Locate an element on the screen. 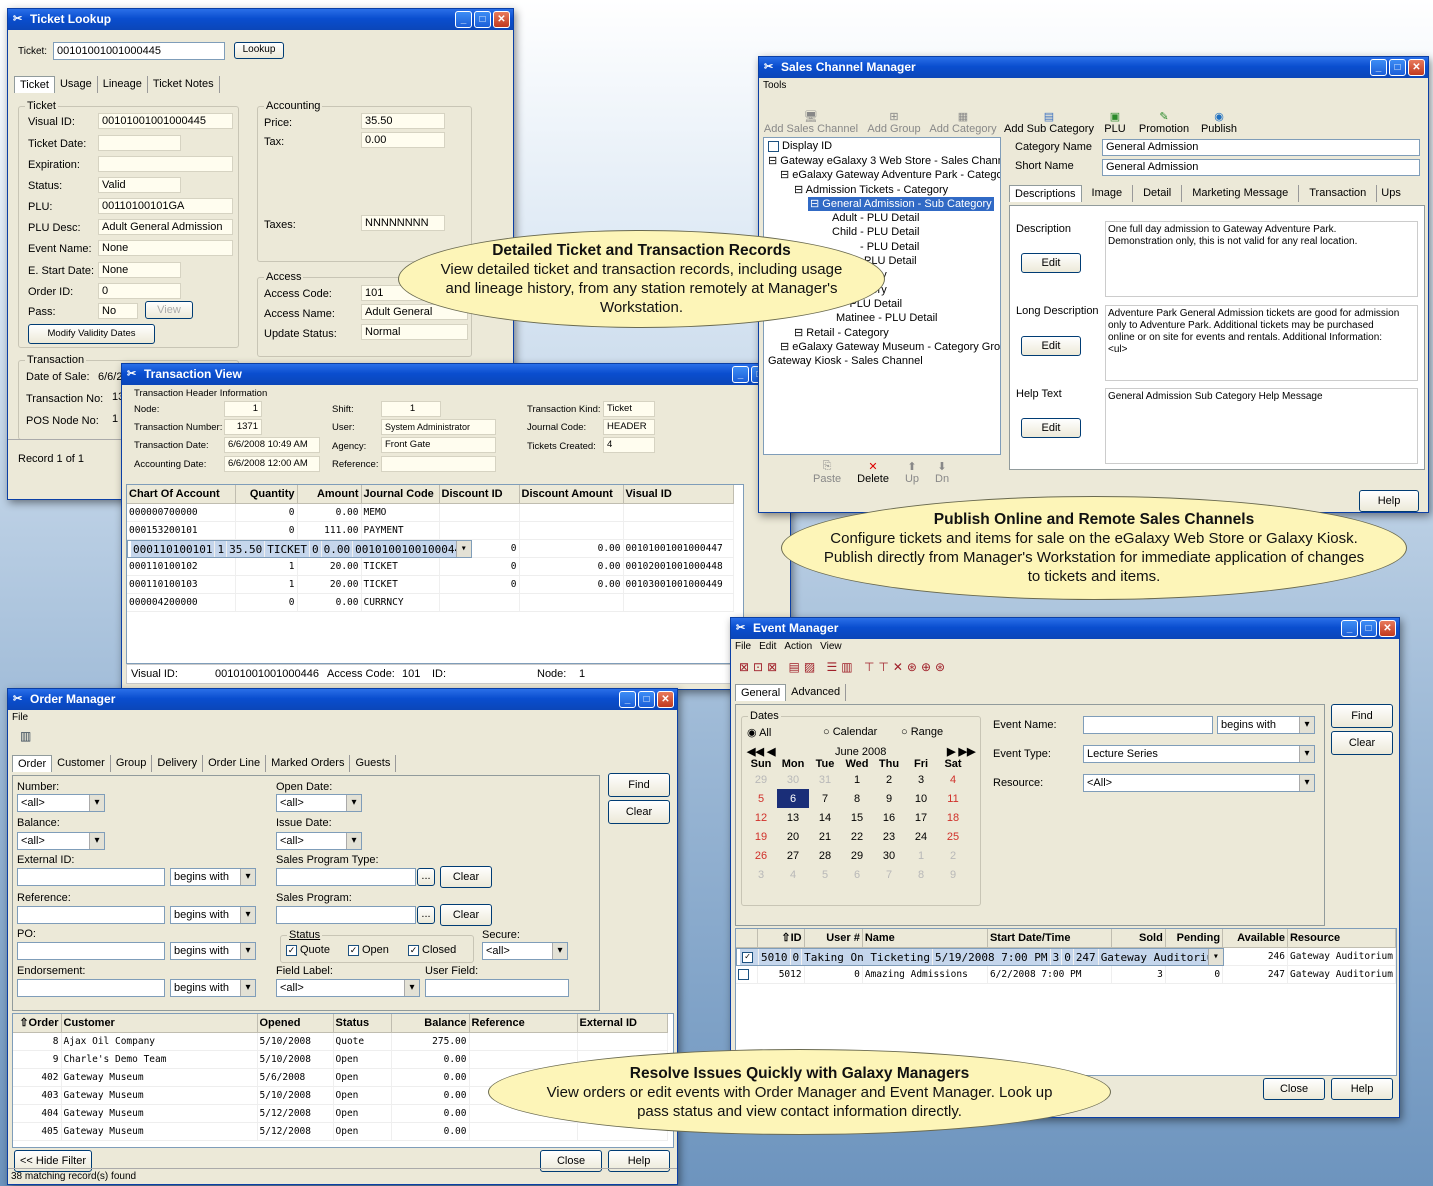  column-header: Amount is located at coordinates (329, 494).